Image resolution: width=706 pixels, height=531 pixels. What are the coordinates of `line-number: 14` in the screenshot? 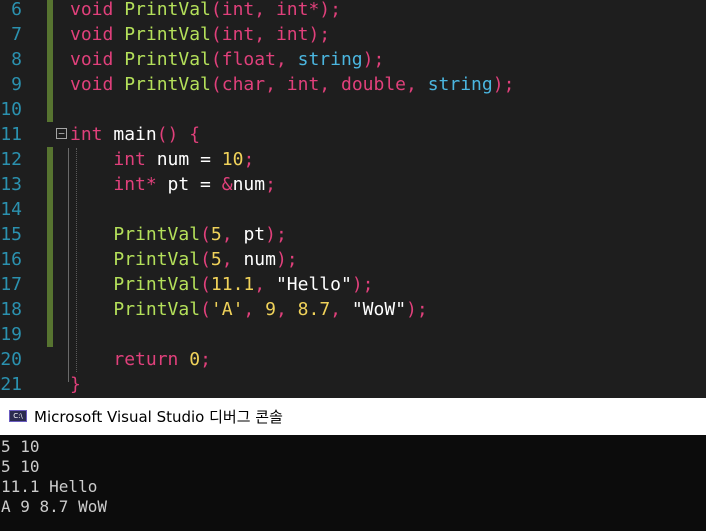 It's located at (11, 209).